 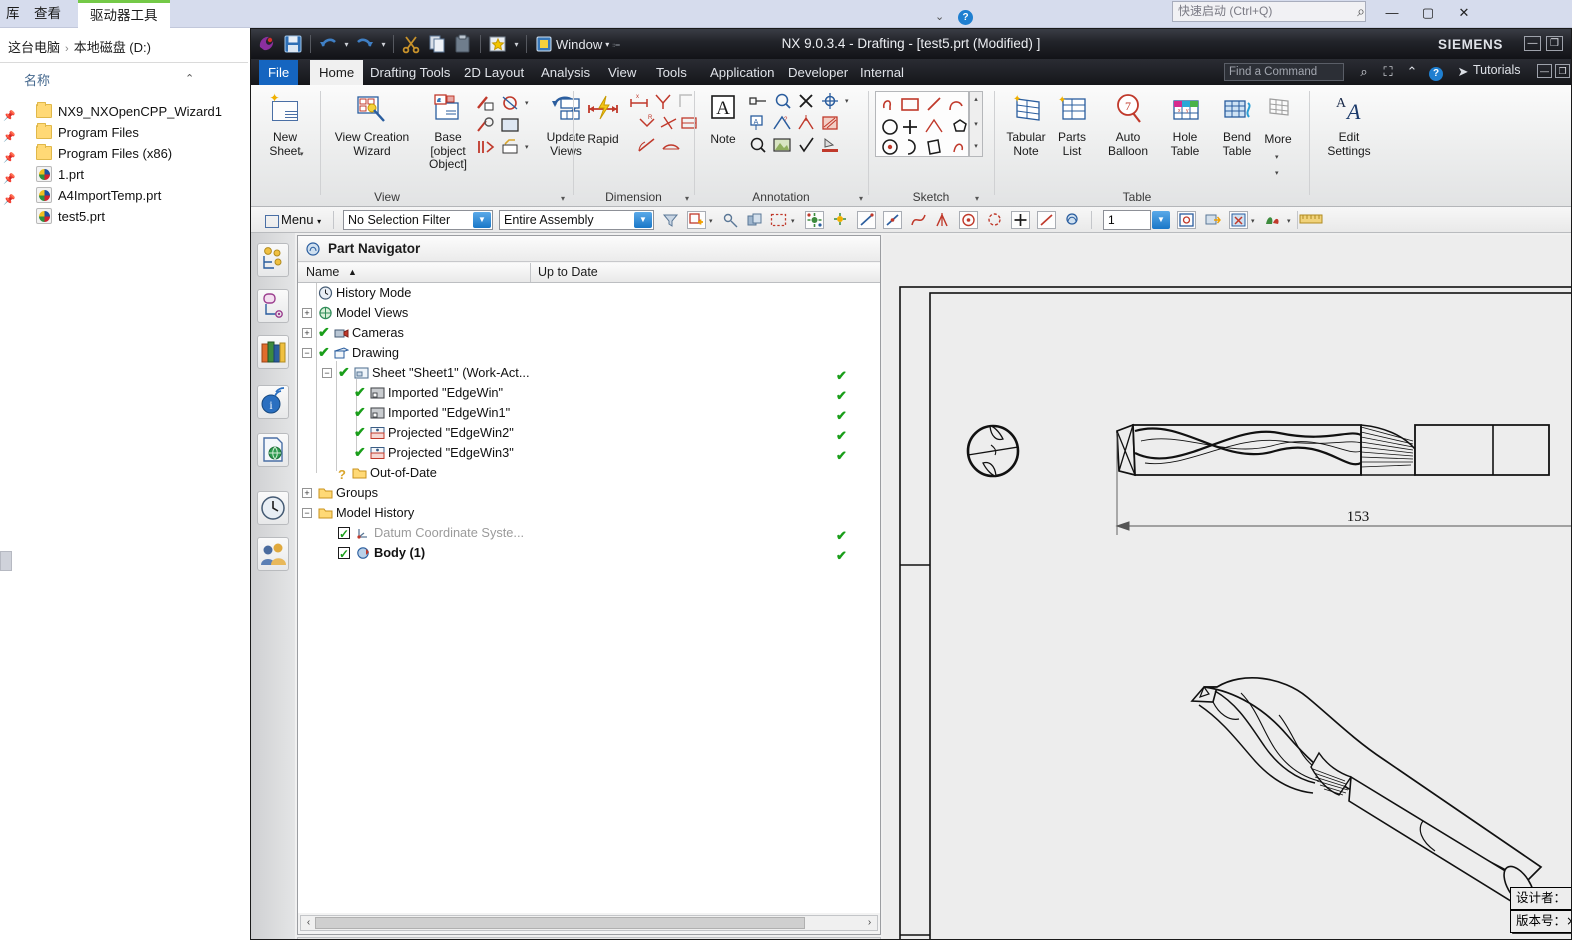 I want to click on radial-dimension-icon: R, so click(x=647, y=123).